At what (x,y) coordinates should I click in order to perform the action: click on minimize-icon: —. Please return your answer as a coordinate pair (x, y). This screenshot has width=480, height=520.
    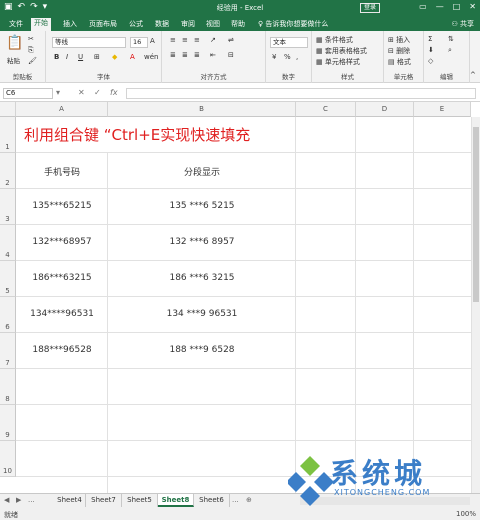
    Looking at the image, I should click on (440, 6).